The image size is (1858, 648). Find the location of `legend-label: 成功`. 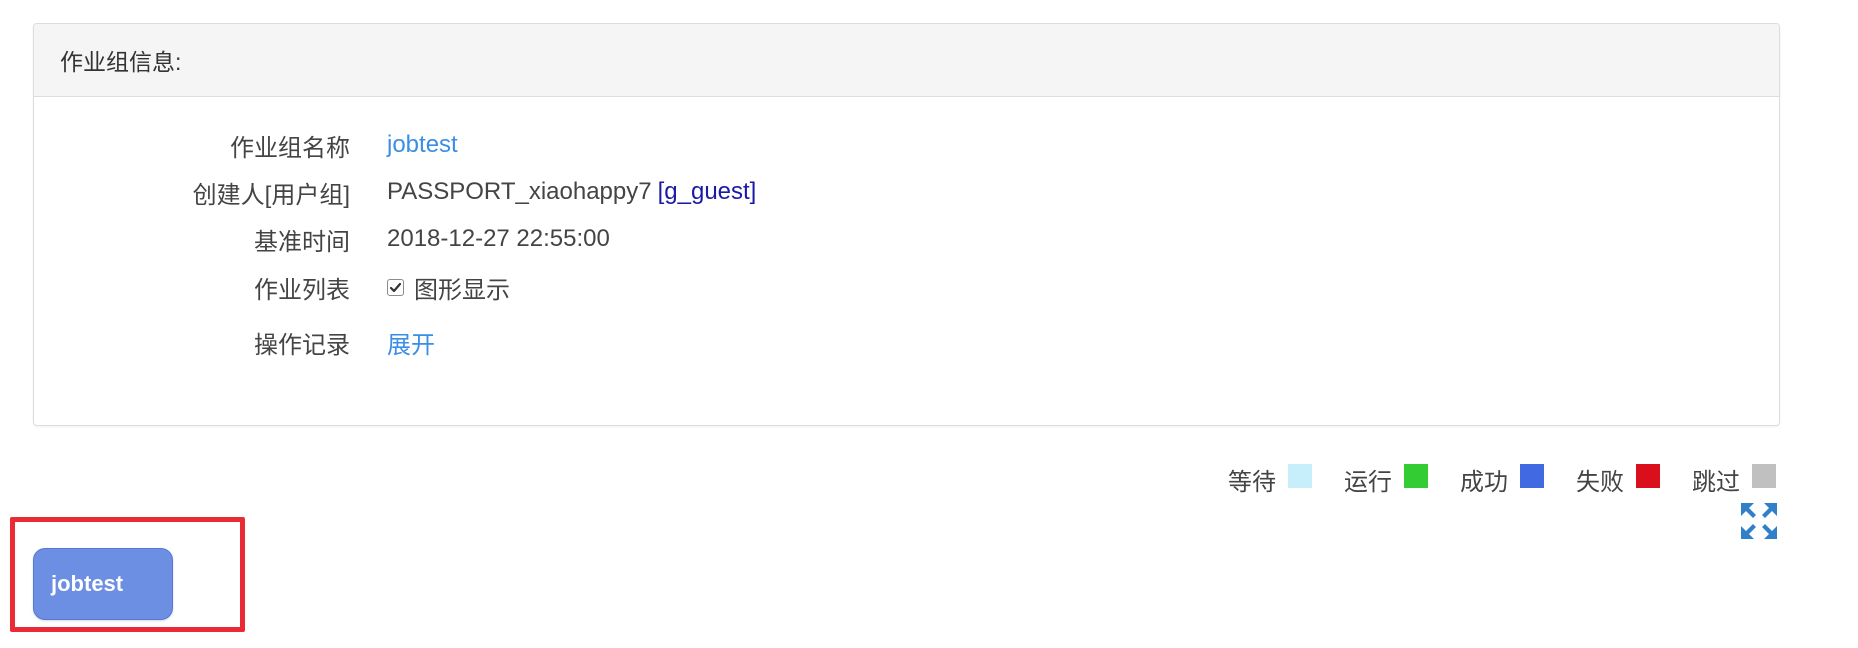

legend-label: 成功 is located at coordinates (1484, 482).